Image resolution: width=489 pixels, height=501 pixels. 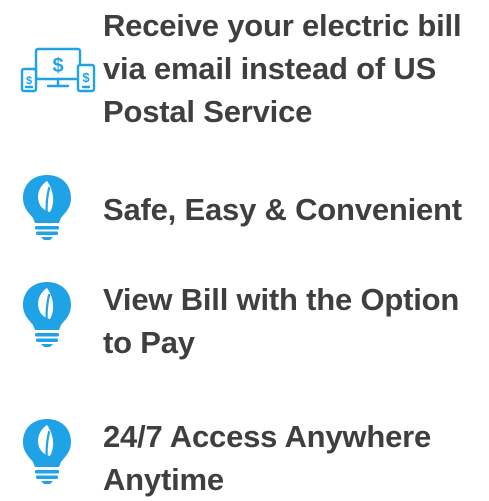 What do you see at coordinates (267, 458) in the screenshot?
I see `feature-text: 24/7 Access Anywhere Anytime` at bounding box center [267, 458].